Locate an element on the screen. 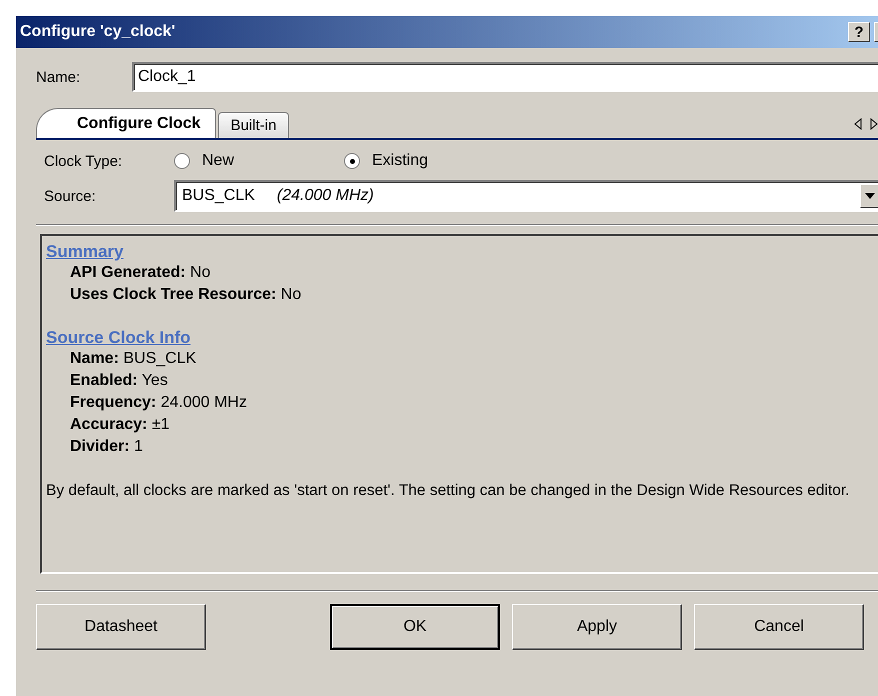 Image resolution: width=878 pixels, height=696 pixels. dropdown-arrow-icon is located at coordinates (870, 196).